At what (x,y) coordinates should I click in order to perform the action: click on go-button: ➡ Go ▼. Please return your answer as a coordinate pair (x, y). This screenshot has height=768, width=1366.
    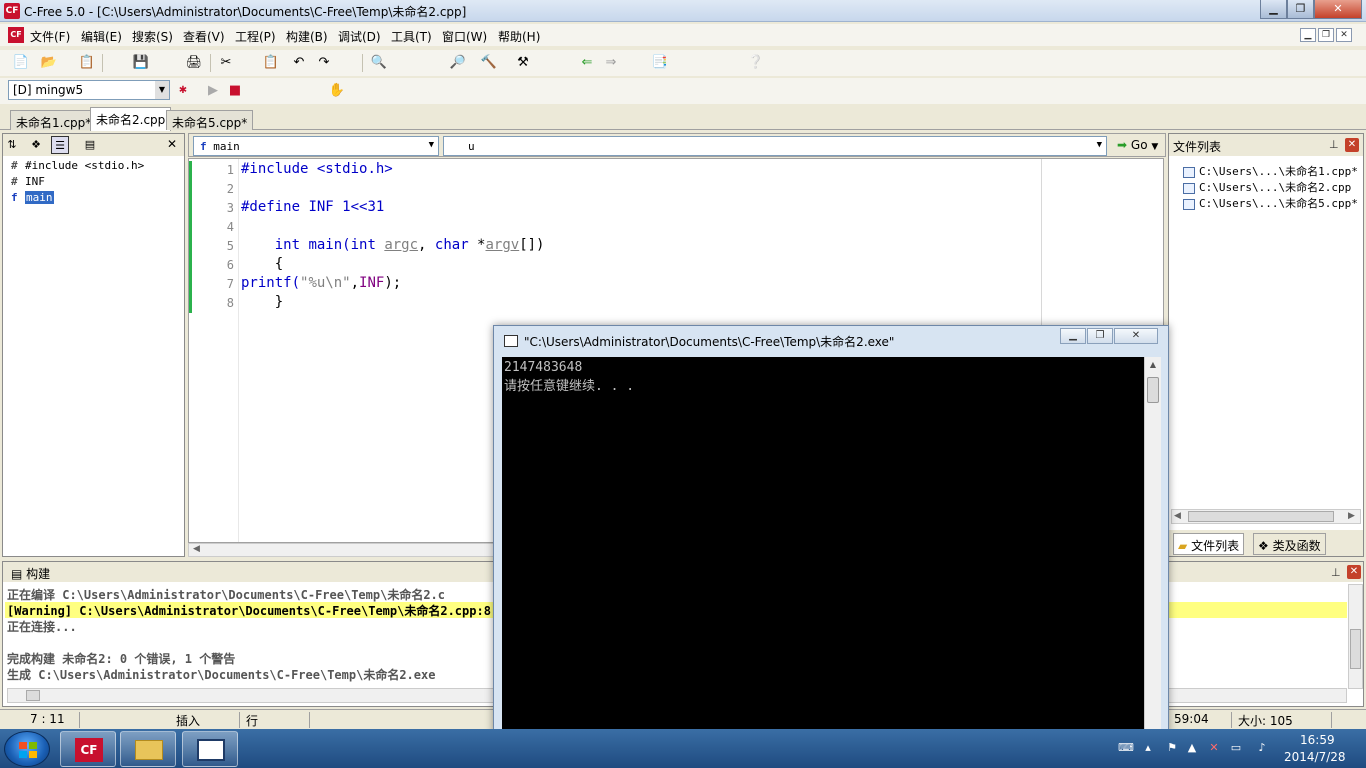
    Looking at the image, I should click on (1138, 146).